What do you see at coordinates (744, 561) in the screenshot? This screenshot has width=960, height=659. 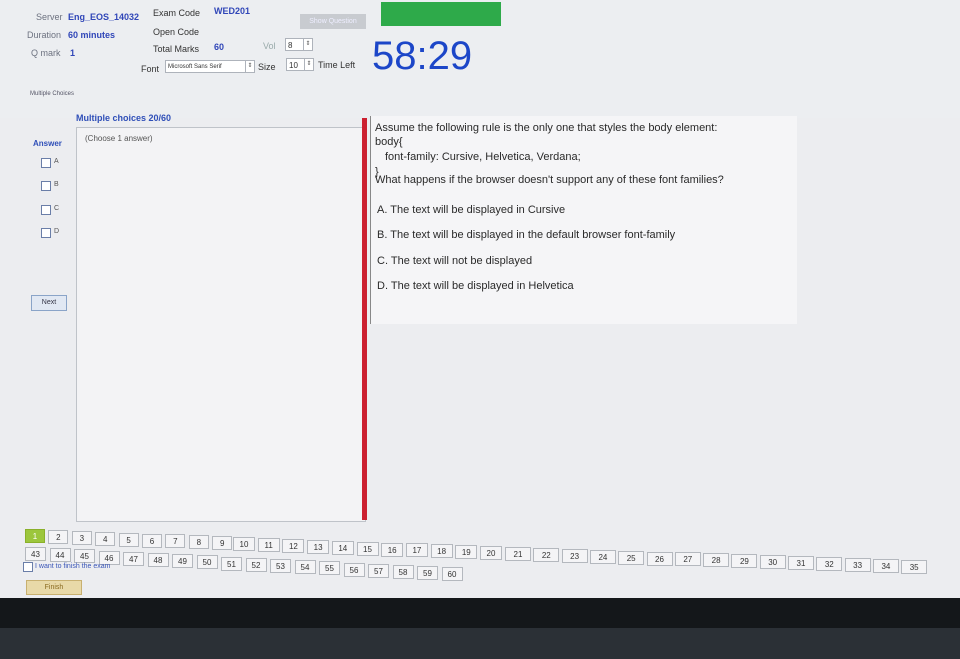 I see `question-nav-button: 29` at bounding box center [744, 561].